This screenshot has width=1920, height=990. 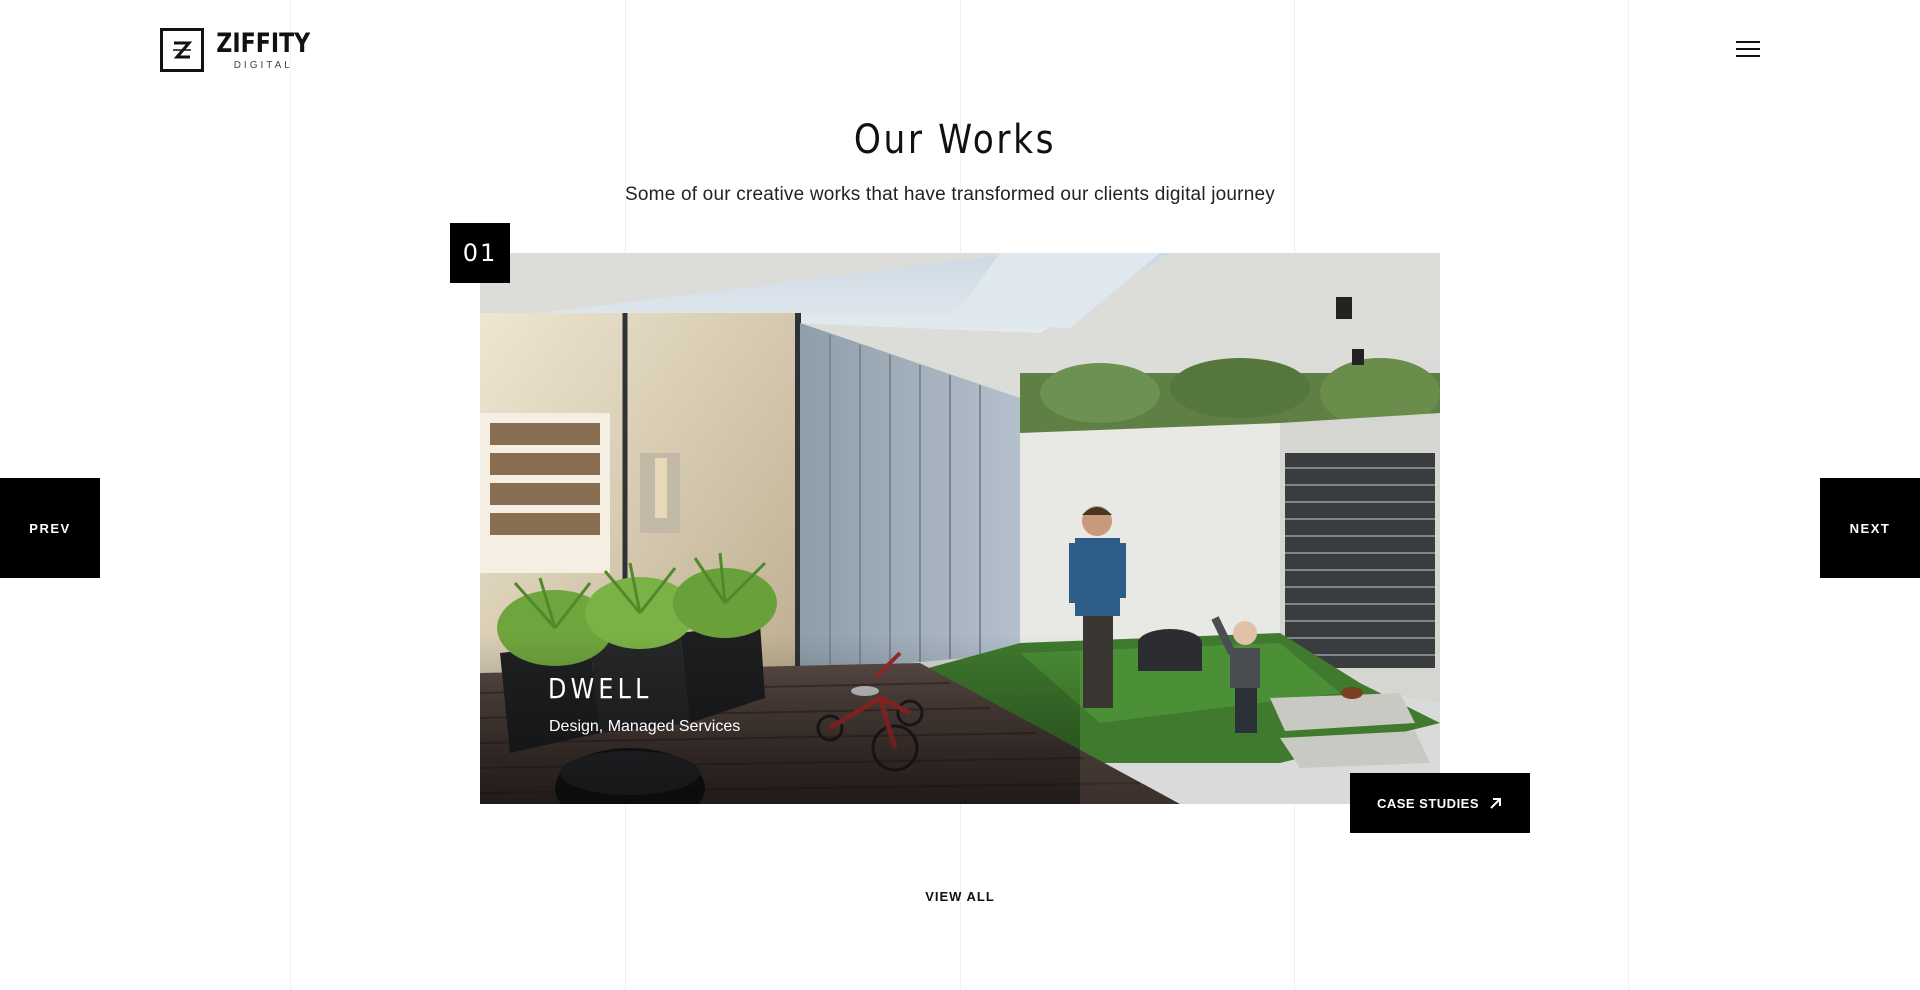 I want to click on next-button: NEXT, so click(x=1870, y=528).